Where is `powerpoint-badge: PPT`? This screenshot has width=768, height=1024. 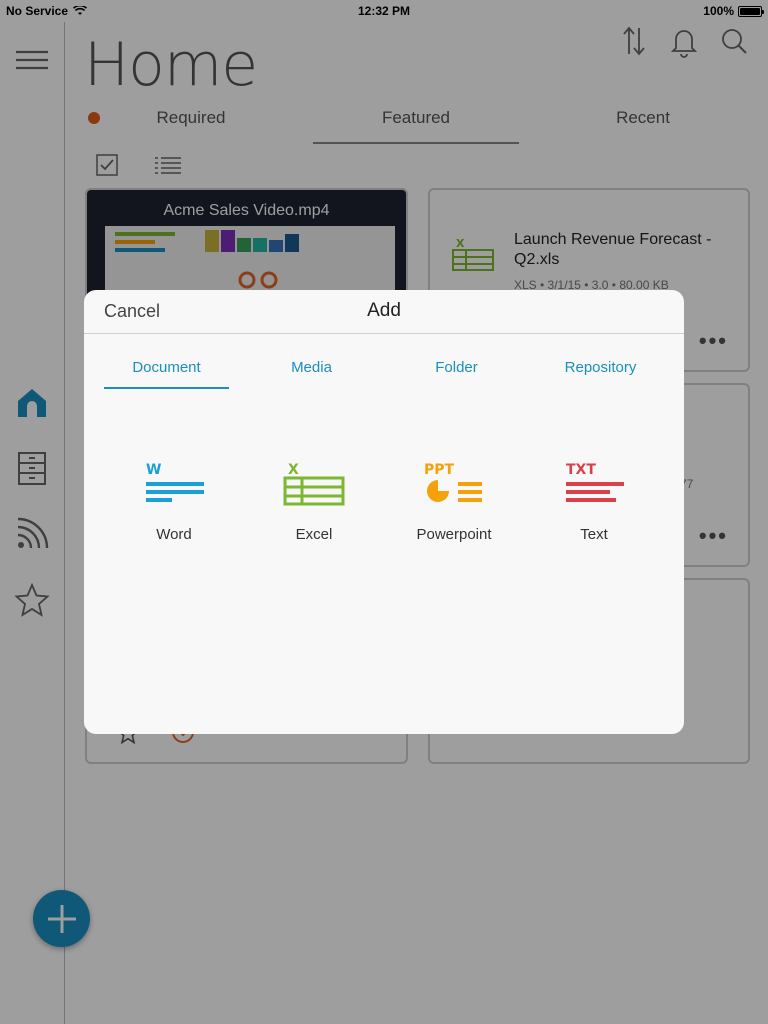
powerpoint-badge: PPT is located at coordinates (439, 470).